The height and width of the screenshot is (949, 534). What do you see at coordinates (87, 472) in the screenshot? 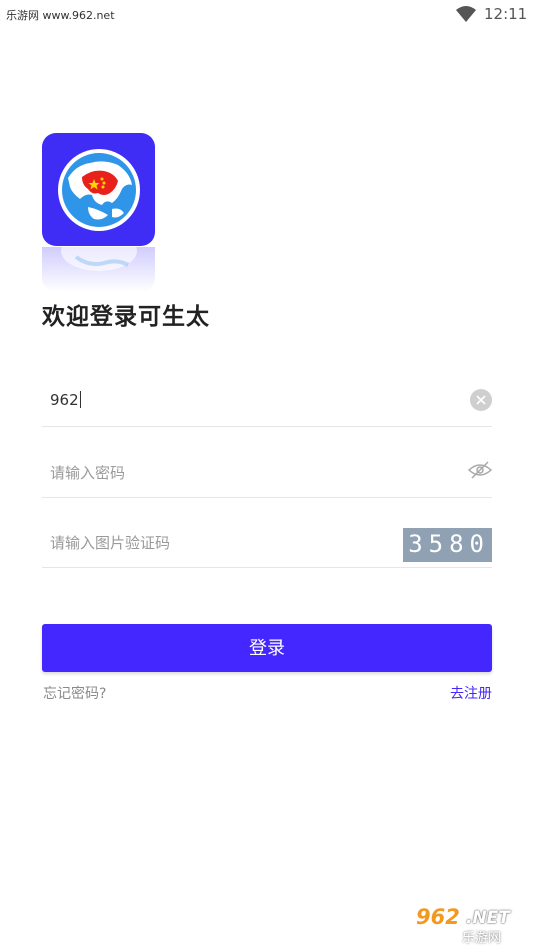
I see `password-input: 请输入密码` at bounding box center [87, 472].